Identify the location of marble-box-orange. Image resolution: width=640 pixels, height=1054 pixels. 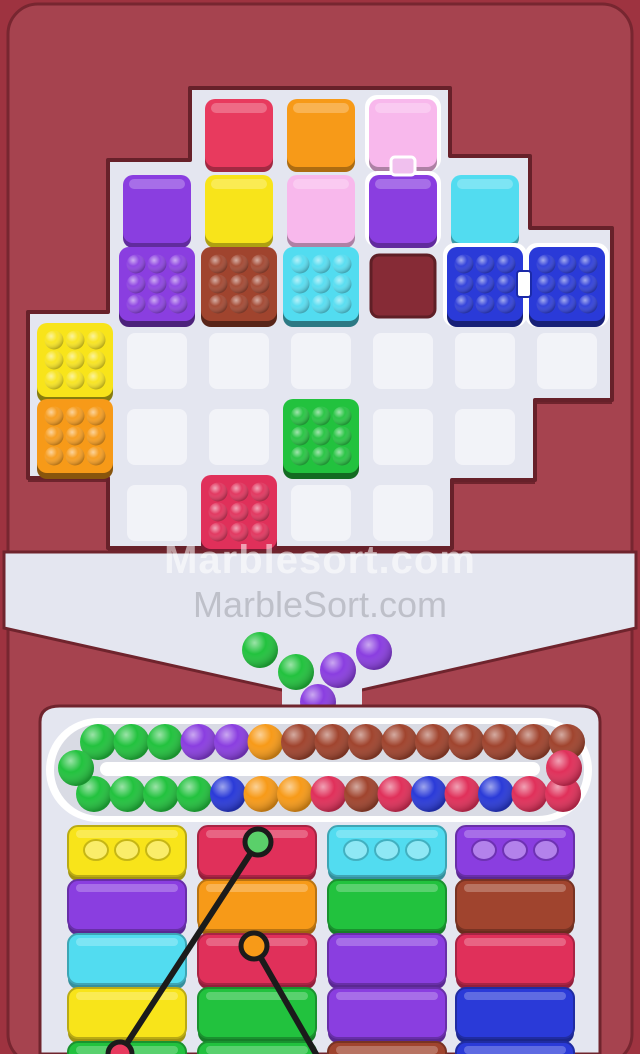
(75, 439).